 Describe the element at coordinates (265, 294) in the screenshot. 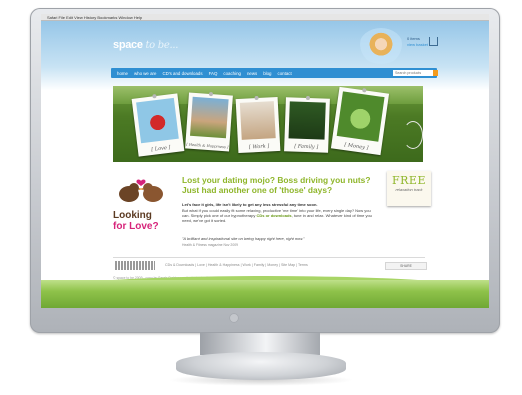

I see `grass-footer` at that location.